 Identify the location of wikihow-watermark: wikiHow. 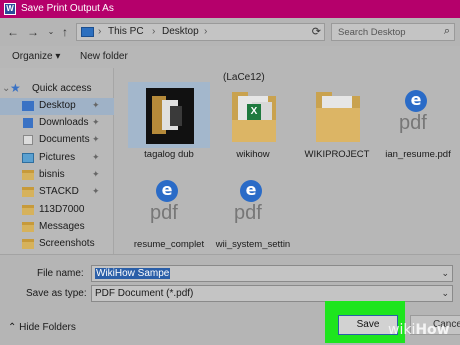
(419, 330).